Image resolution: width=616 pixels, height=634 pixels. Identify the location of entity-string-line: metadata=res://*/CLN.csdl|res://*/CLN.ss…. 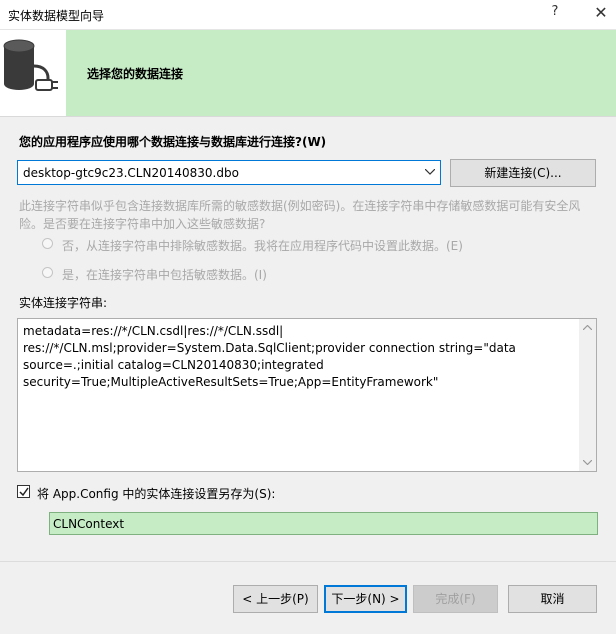
(153, 331).